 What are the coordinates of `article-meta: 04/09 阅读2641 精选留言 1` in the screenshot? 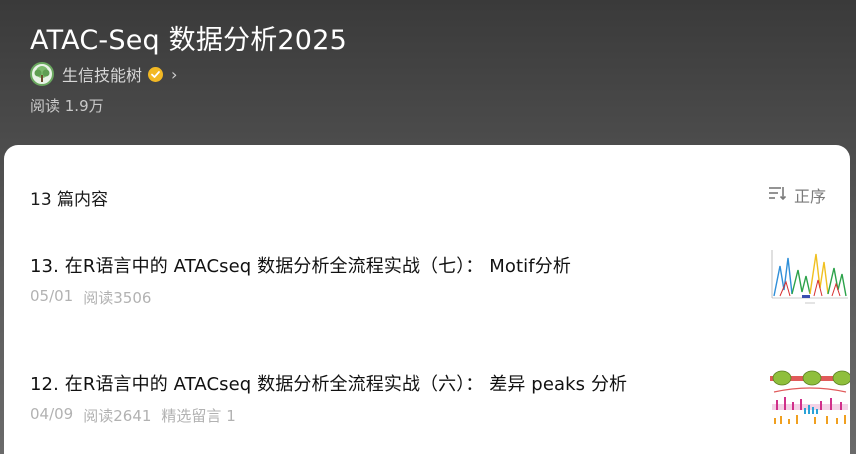 It's located at (133, 415).